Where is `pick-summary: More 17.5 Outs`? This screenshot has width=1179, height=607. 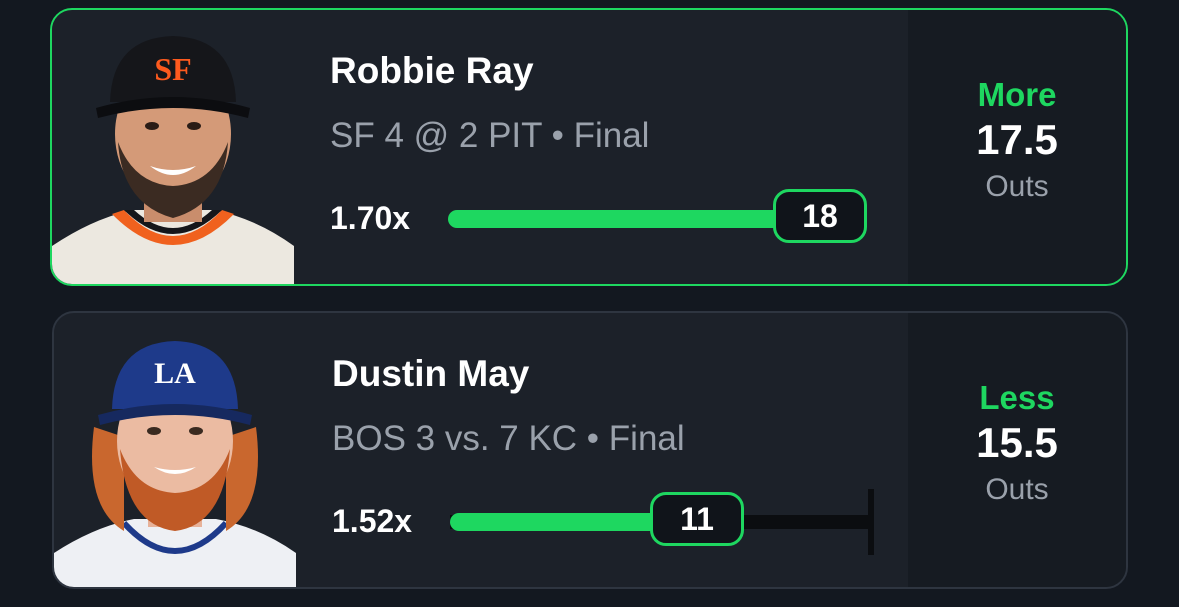
pick-summary: More 17.5 Outs is located at coordinates (1017, 147).